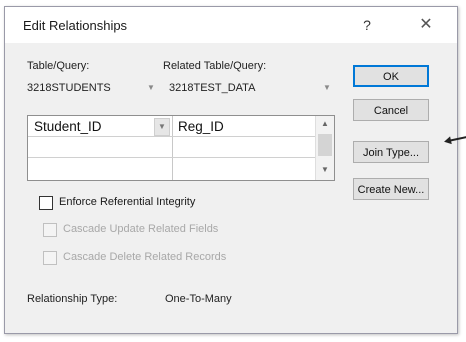 The image size is (466, 342). Describe the element at coordinates (50, 230) in the screenshot. I see `cascade-update-checkbox` at that location.